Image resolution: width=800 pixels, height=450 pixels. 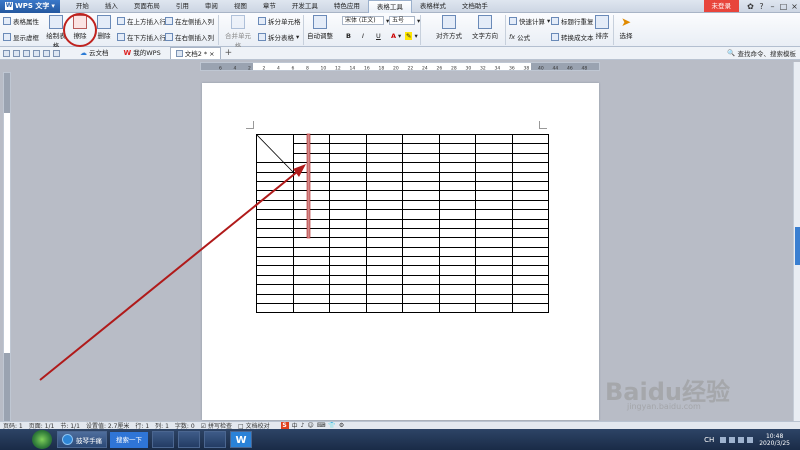 What do you see at coordinates (104, 27) in the screenshot?
I see `delete-button: 删除` at bounding box center [104, 27].